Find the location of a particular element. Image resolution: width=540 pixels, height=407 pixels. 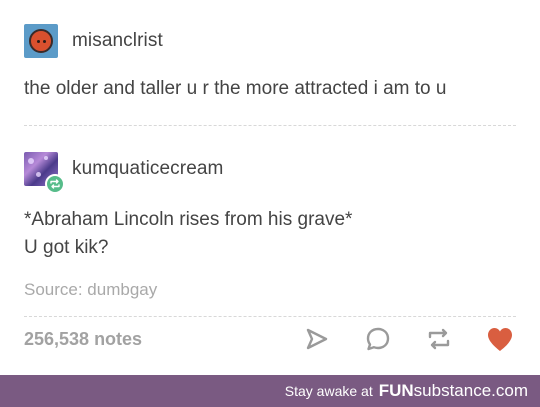

banner-brand-rest: substance.com is located at coordinates (470, 390).